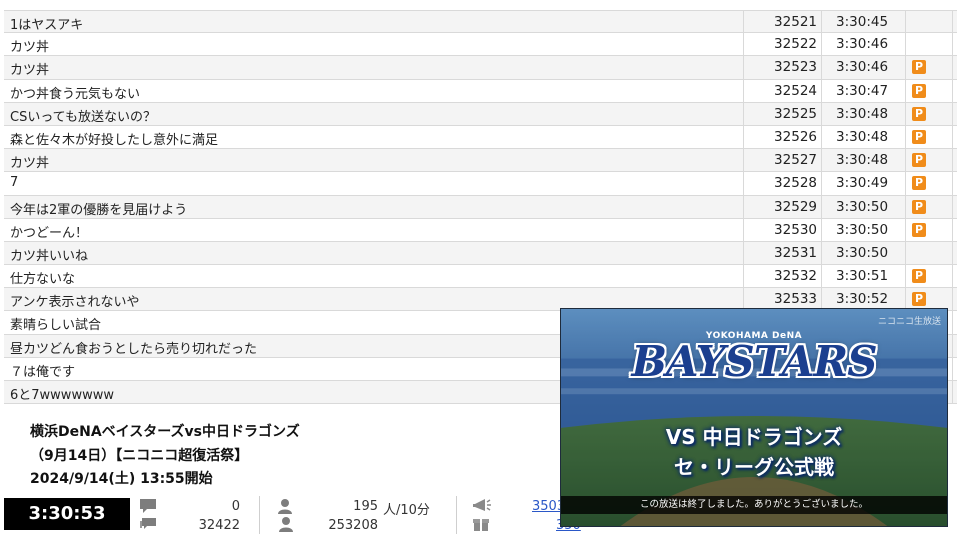 The width and height of the screenshot is (960, 540). What do you see at coordinates (353, 525) in the screenshot?
I see `viewer-count-total: 253208` at bounding box center [353, 525].